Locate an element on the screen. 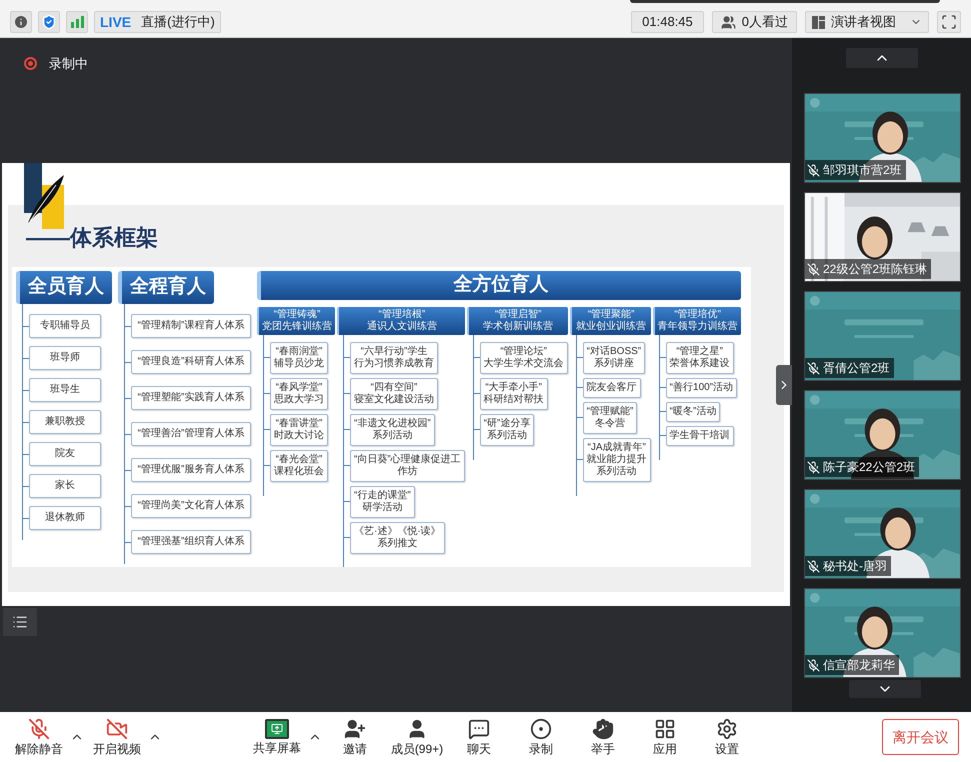 The width and height of the screenshot is (971, 762). diagram-node: “管理精制”课程育人体系 is located at coordinates (191, 326).